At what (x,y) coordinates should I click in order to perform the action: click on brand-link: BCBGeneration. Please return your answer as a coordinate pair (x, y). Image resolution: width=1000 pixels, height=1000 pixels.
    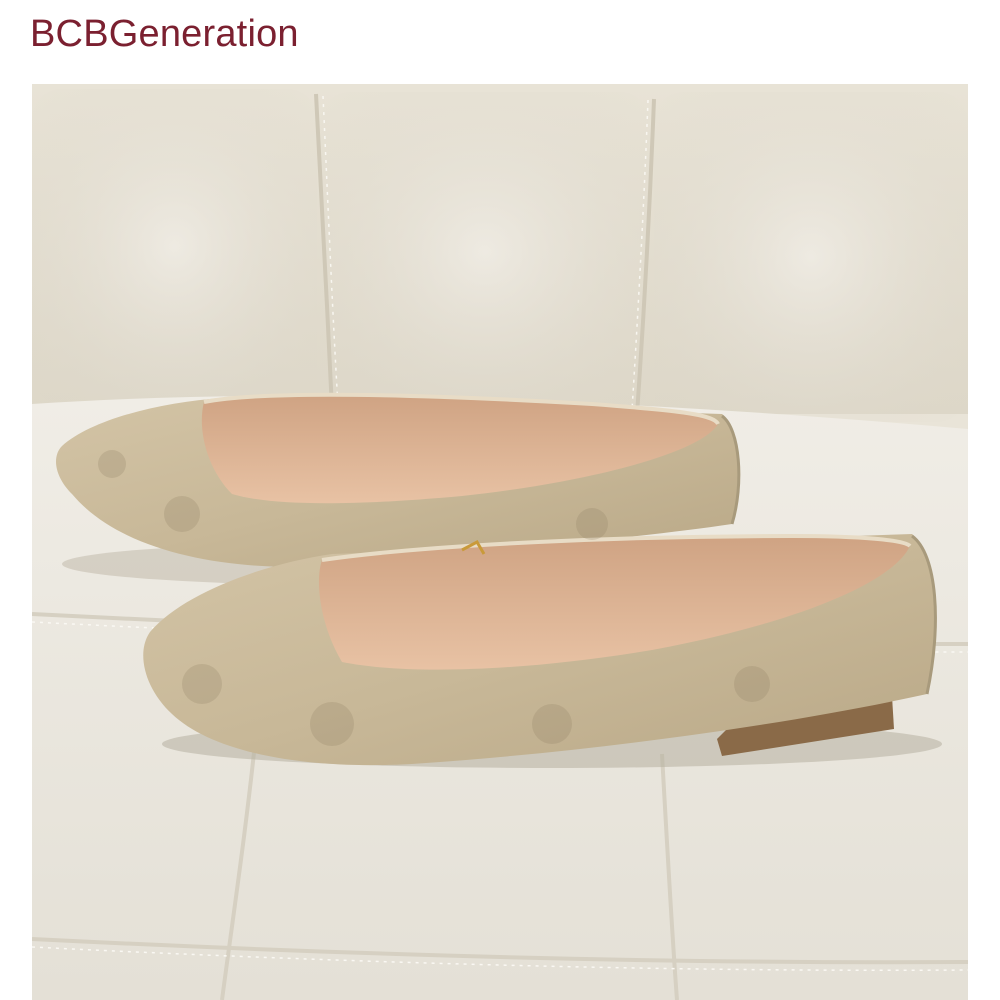
    Looking at the image, I should click on (164, 34).